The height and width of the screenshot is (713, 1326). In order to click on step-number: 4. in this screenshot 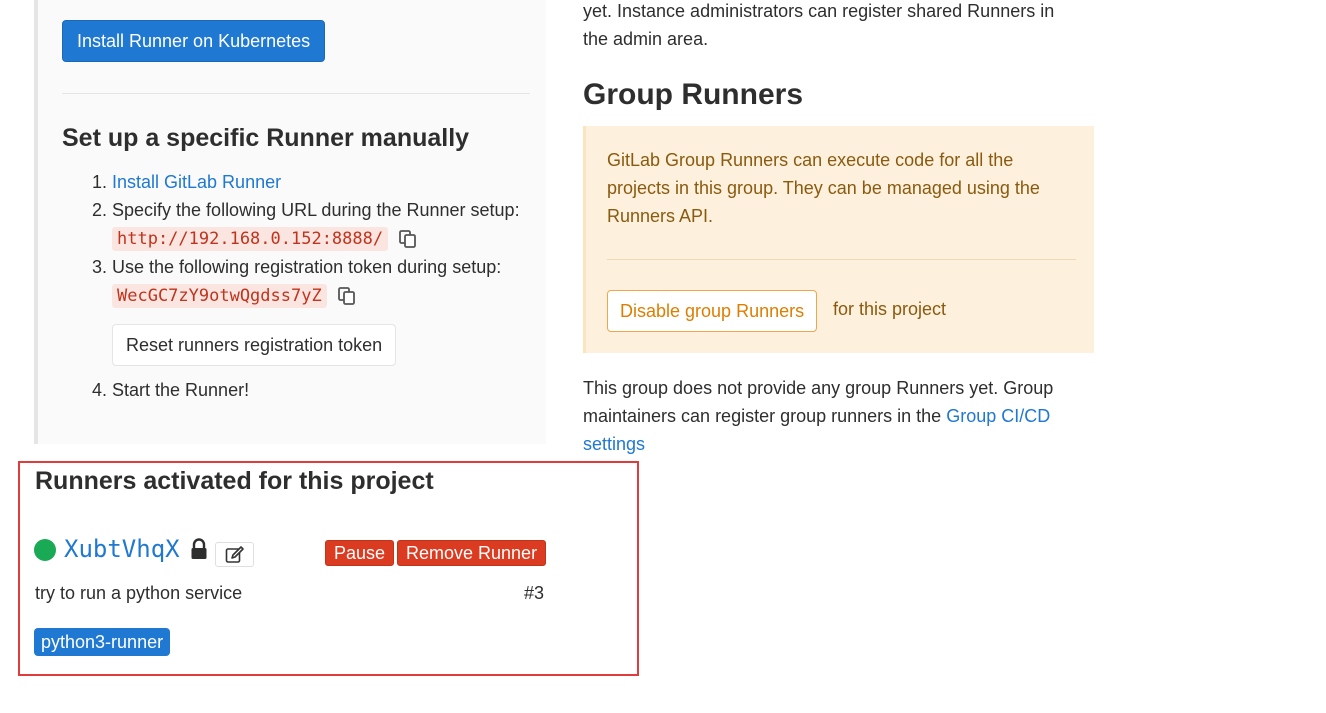, I will do `click(100, 390)`.